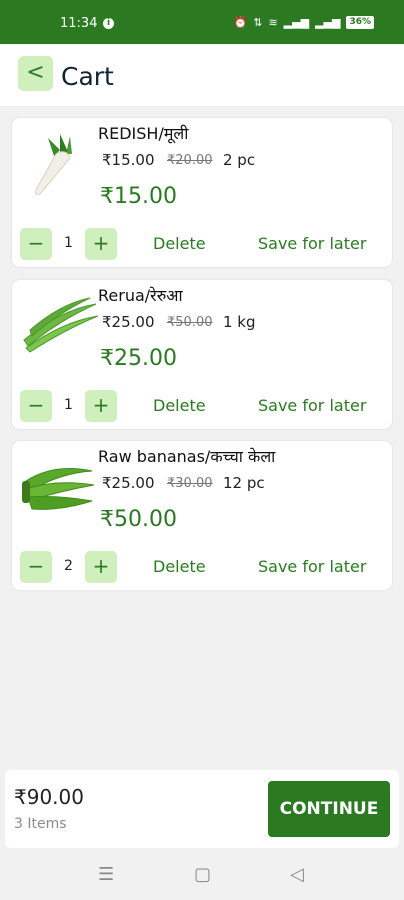 Image resolution: width=404 pixels, height=900 pixels. Describe the element at coordinates (53, 164) in the screenshot. I see `radish-image` at that location.